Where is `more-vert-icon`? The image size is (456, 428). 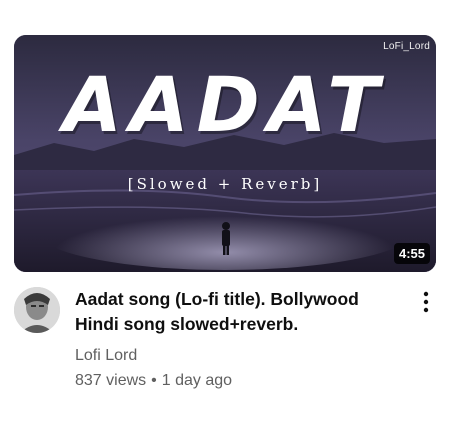
more-vert-icon is located at coordinates (426, 302).